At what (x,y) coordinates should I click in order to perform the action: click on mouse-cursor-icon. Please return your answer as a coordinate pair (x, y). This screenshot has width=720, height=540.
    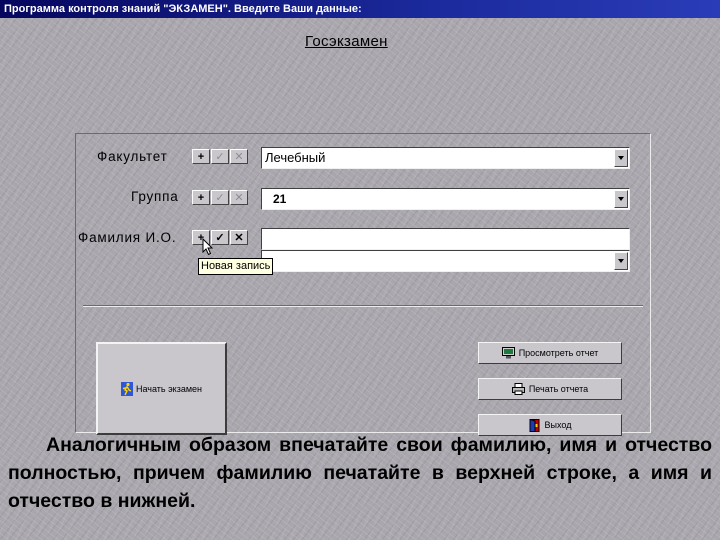
    Looking at the image, I should click on (208, 247).